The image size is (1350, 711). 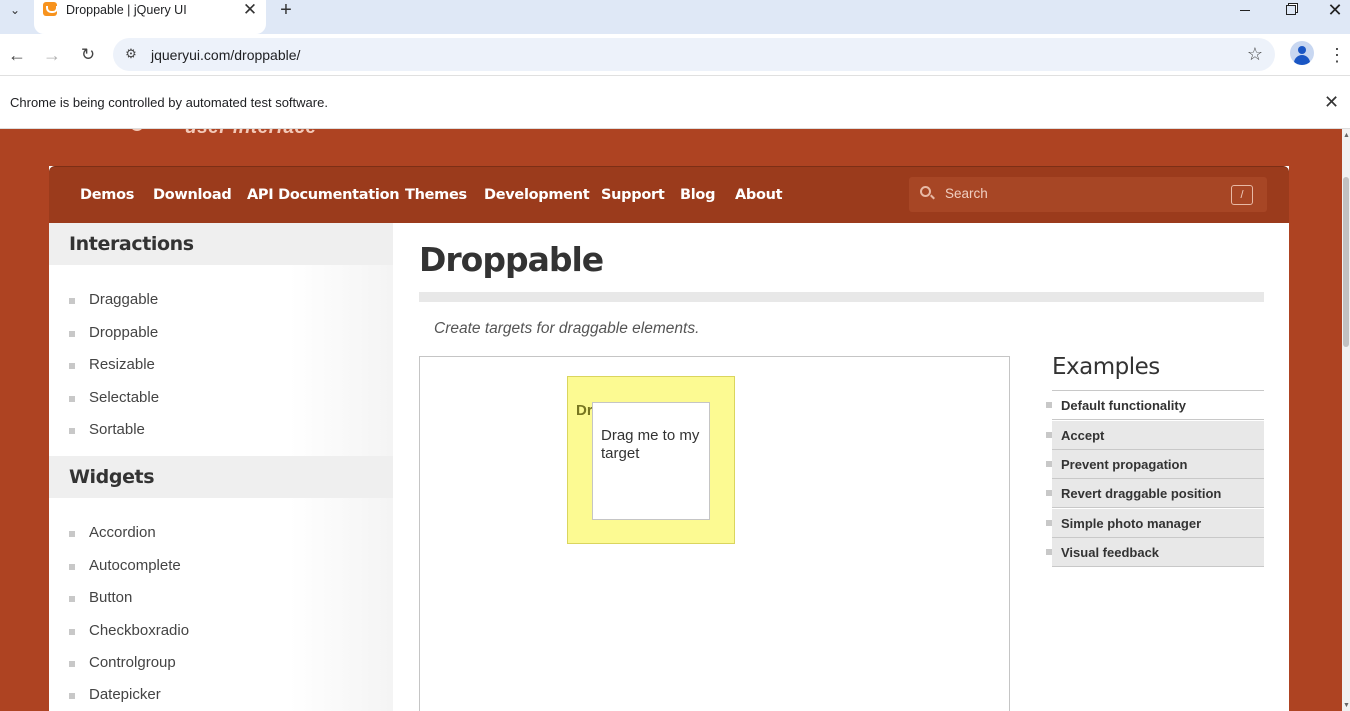 What do you see at coordinates (135, 565) in the screenshot?
I see `sidebar-item-label: Autocomplete` at bounding box center [135, 565].